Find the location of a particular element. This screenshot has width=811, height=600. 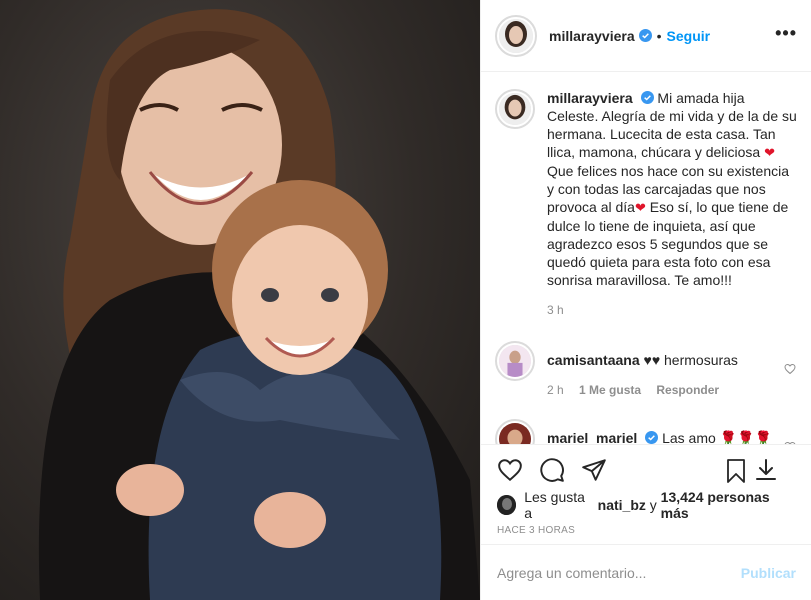

comment-meta: 2 h 1 Me gusta Responder is located at coordinates (672, 390).